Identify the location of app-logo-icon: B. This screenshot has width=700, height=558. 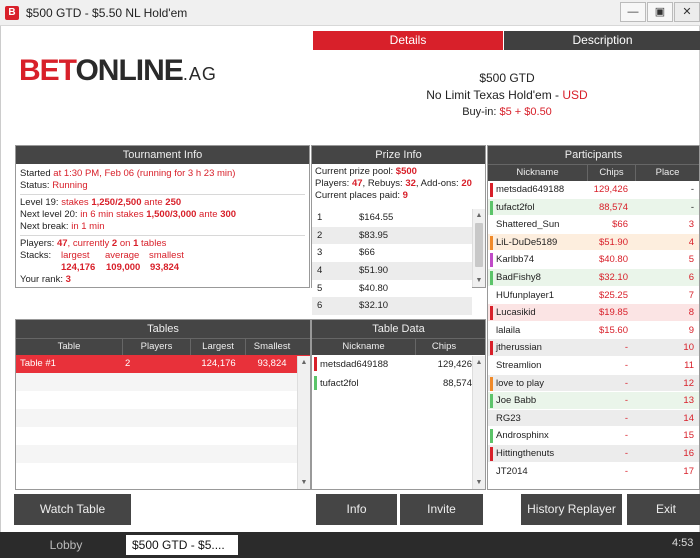
(12, 13).